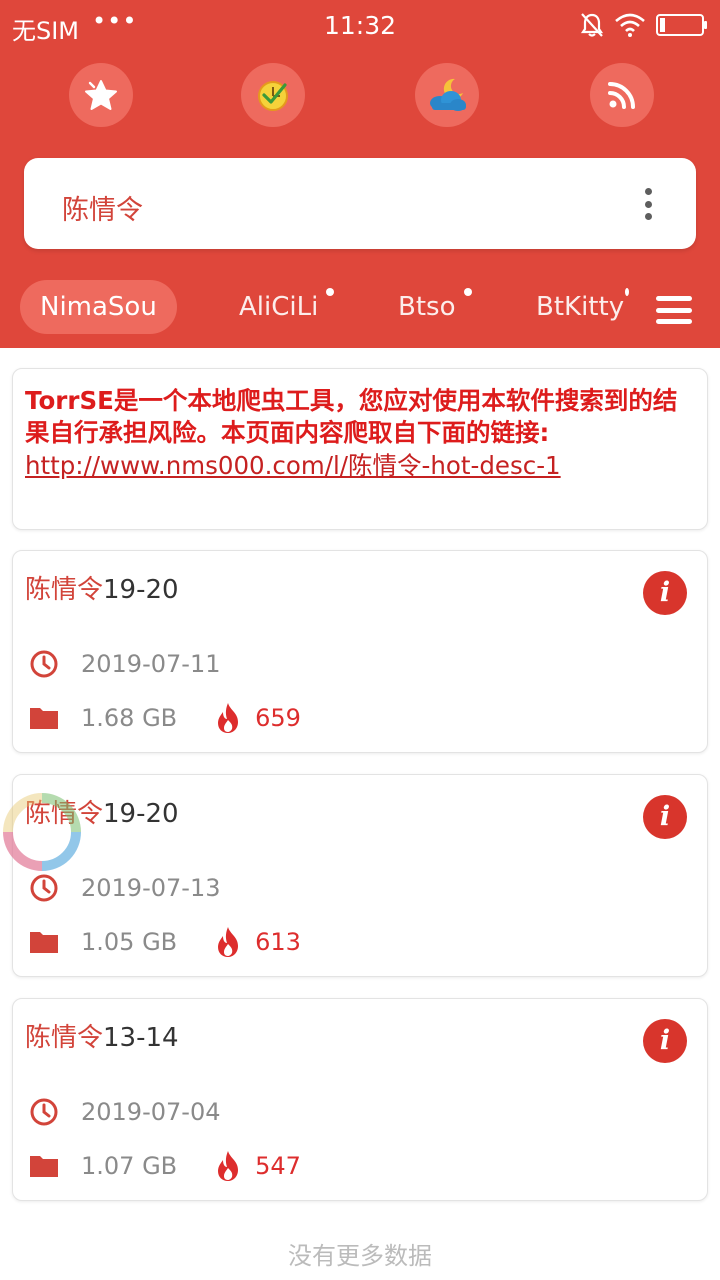  I want to click on menu-button, so click(674, 310).